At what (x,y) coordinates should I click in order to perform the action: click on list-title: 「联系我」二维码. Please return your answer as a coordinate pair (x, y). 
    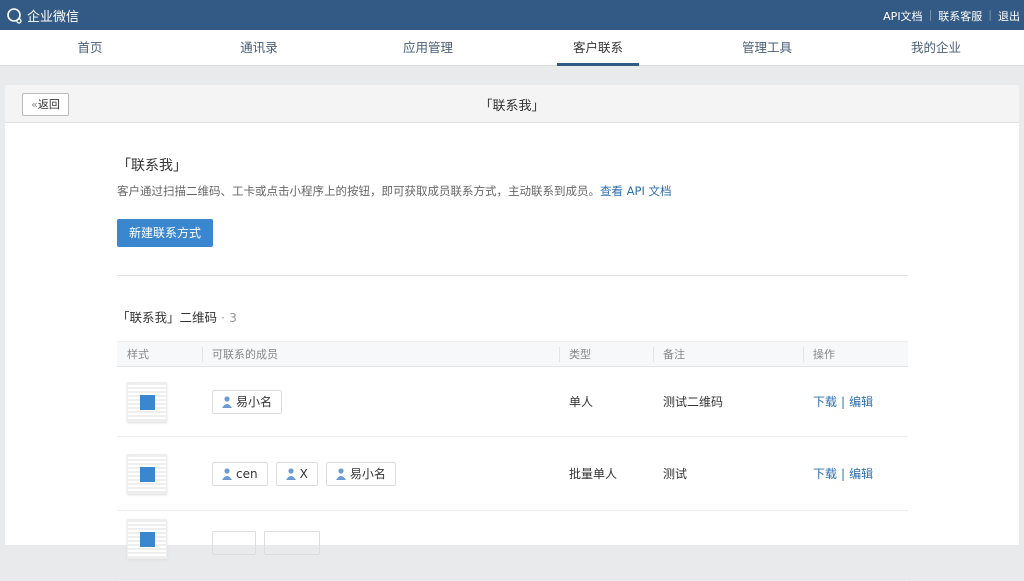
    Looking at the image, I should click on (167, 317).